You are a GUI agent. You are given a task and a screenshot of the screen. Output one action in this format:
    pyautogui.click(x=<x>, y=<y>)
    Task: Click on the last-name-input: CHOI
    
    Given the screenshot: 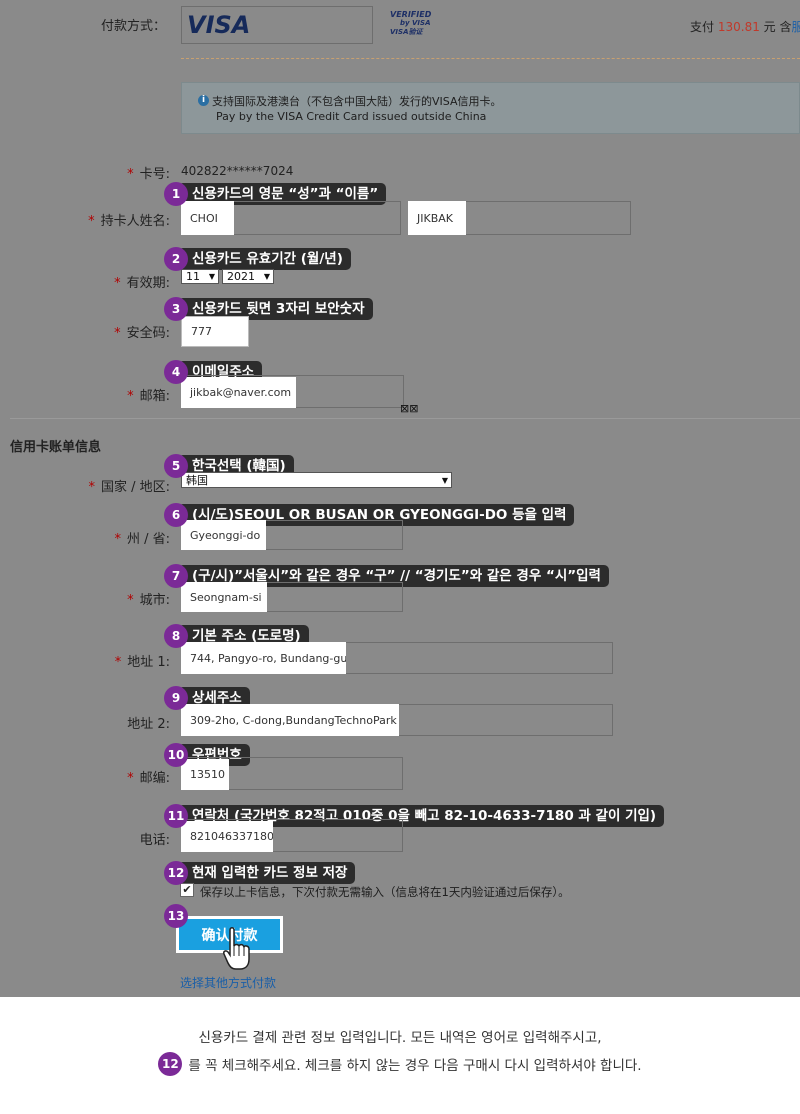 What is the action you would take?
    pyautogui.click(x=207, y=218)
    